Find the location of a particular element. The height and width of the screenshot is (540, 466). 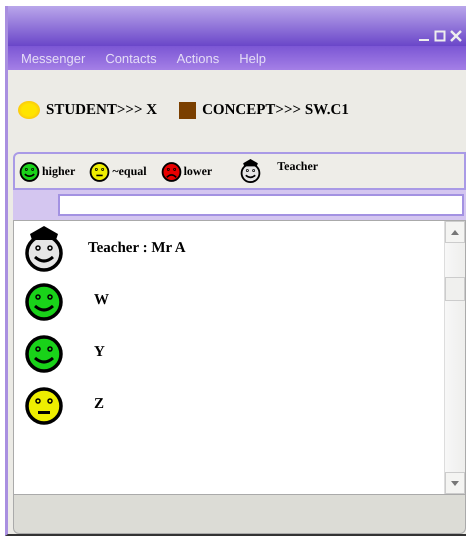

sun-icon is located at coordinates (29, 110).